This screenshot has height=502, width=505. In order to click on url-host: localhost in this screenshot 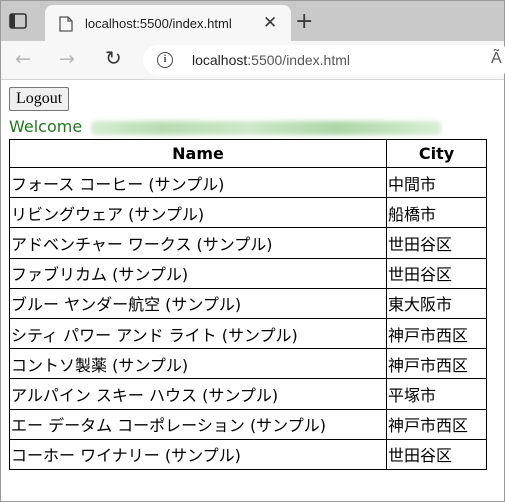, I will do `click(220, 60)`.